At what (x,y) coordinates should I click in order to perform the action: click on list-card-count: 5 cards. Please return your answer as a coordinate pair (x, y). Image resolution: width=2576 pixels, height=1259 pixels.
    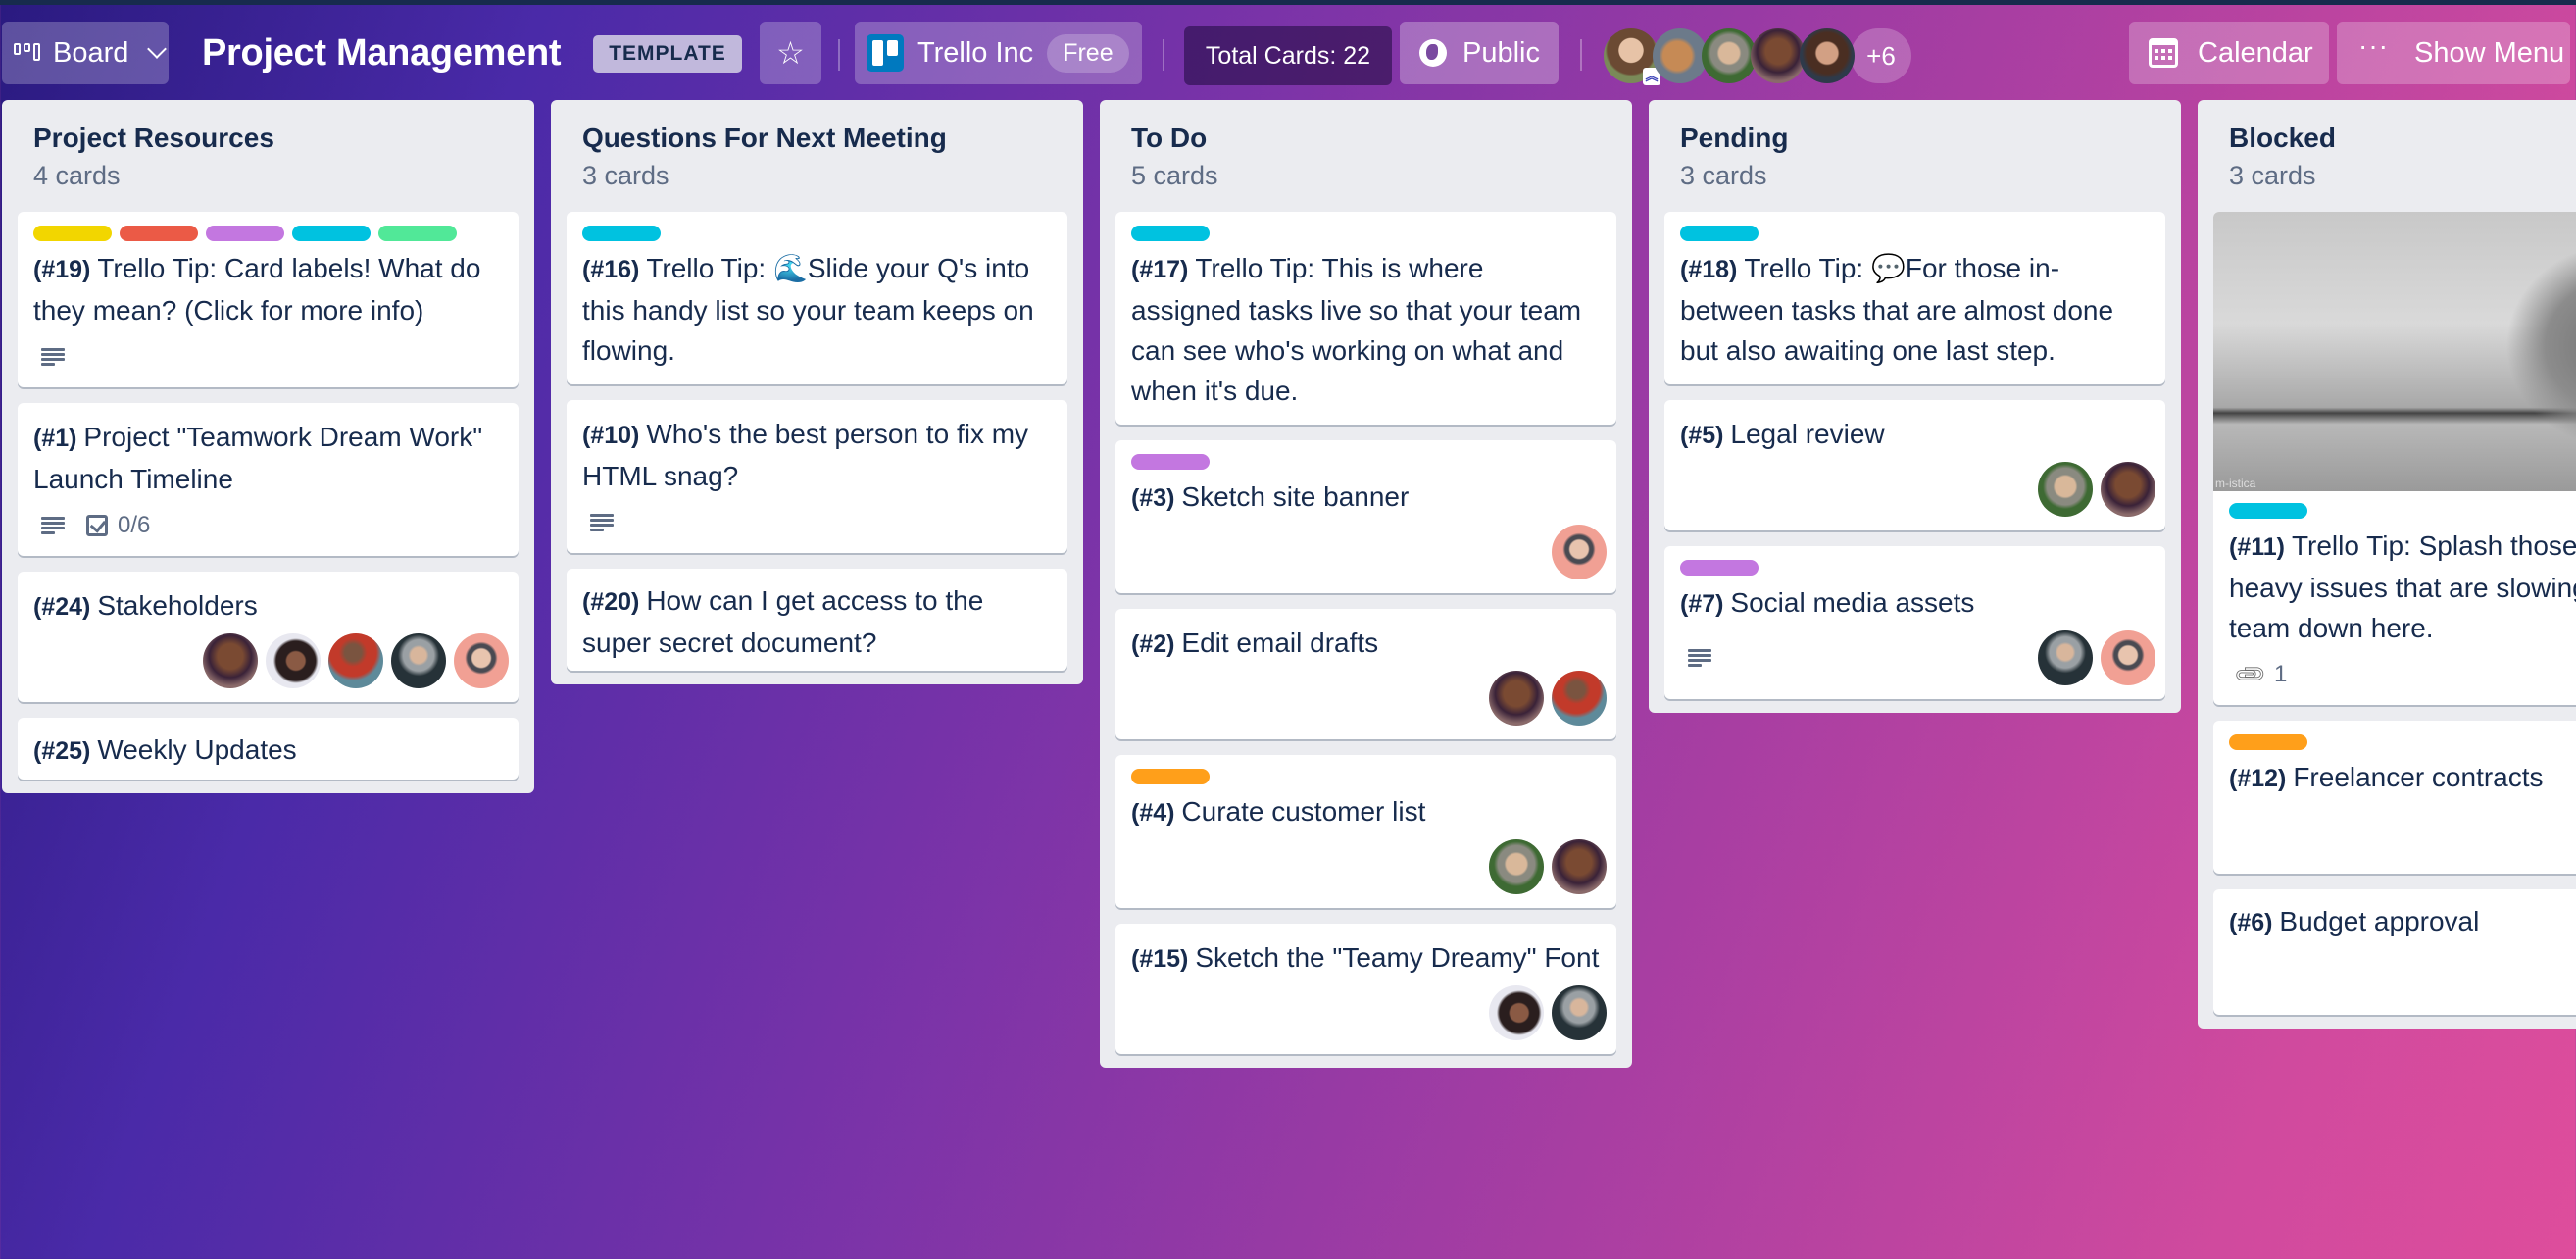
    Looking at the image, I should click on (1174, 175).